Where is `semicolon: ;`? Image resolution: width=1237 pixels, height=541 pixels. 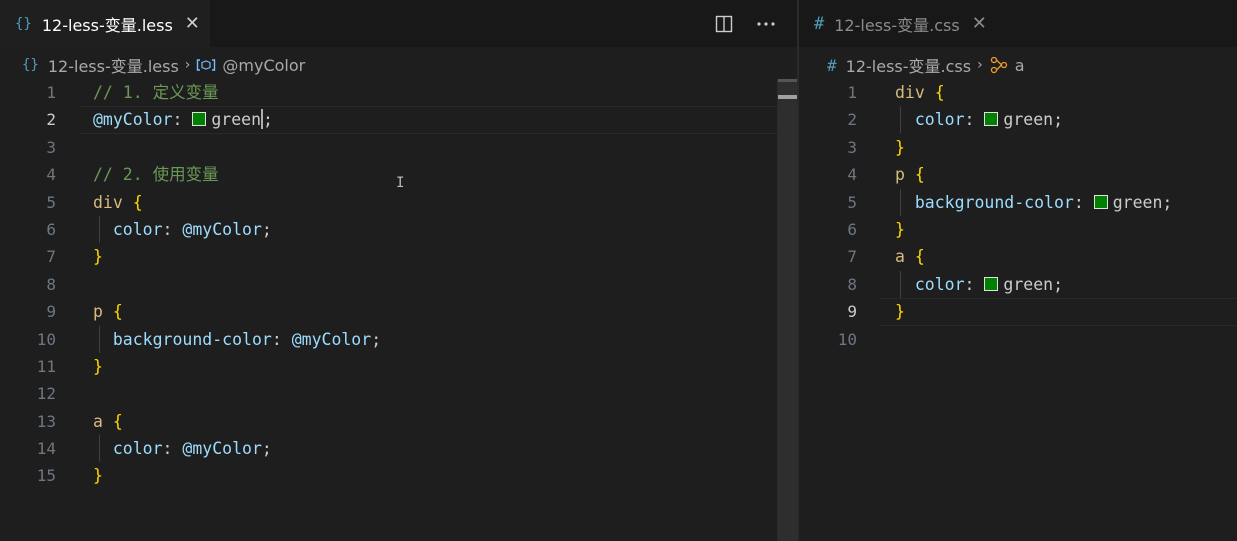 semicolon: ; is located at coordinates (268, 120).